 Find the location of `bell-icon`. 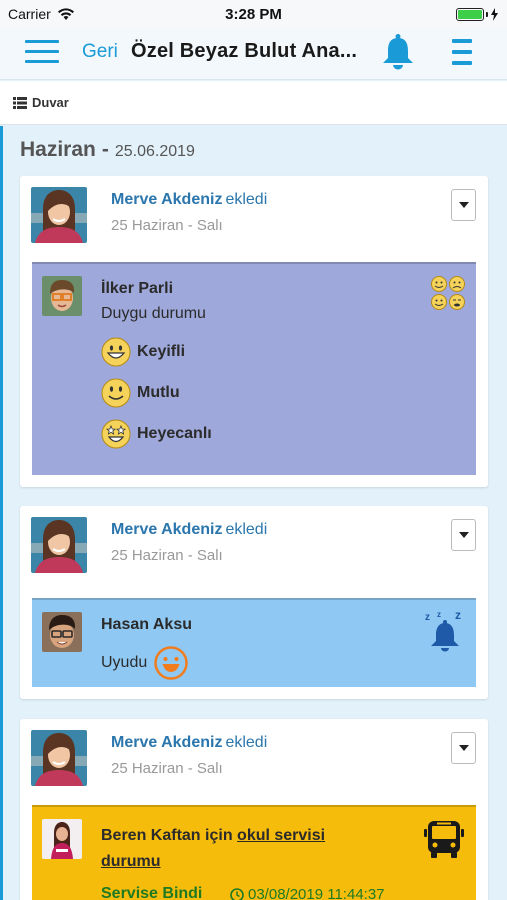

bell-icon is located at coordinates (398, 52).